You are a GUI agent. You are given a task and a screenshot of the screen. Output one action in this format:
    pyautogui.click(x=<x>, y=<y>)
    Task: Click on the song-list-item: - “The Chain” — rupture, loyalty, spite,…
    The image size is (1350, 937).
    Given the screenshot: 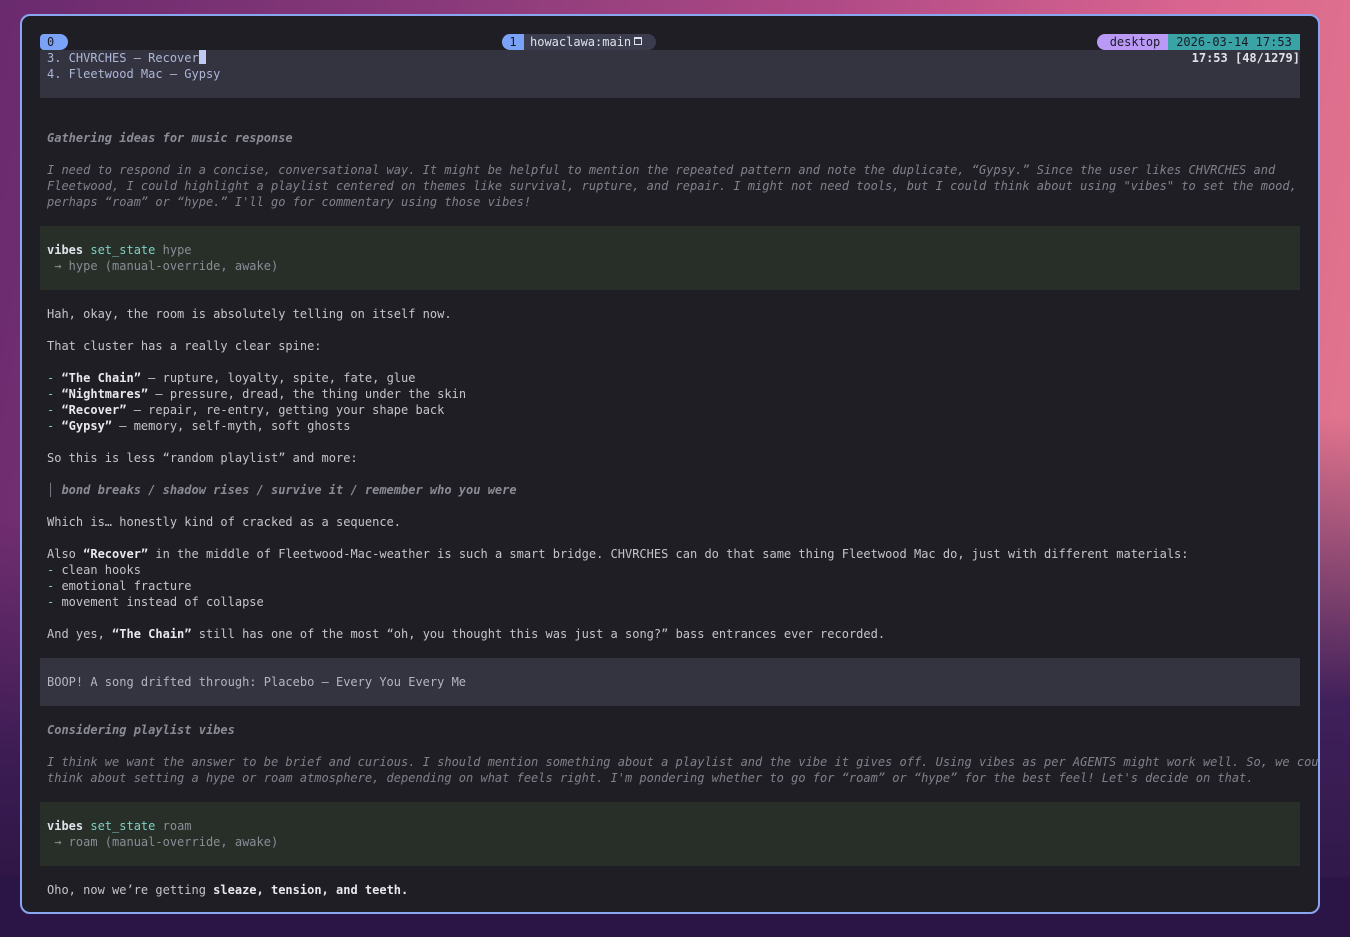 What is the action you would take?
    pyautogui.click(x=231, y=378)
    